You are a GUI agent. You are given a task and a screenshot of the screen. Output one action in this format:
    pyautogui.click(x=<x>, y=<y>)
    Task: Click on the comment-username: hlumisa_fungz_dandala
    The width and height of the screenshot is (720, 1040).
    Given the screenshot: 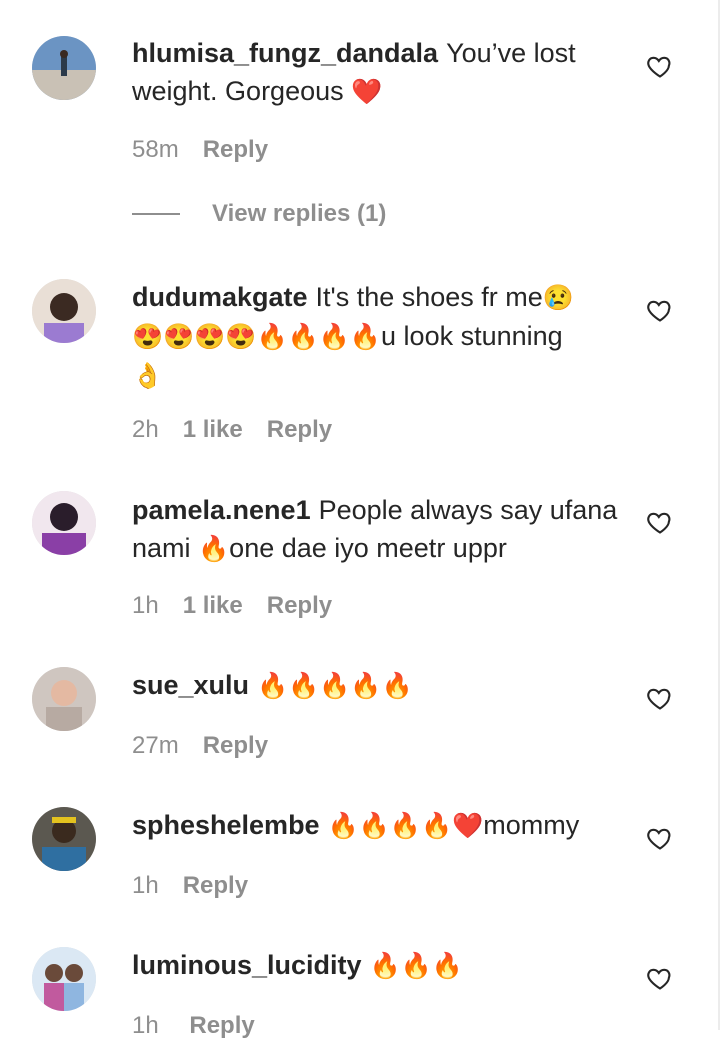 What is the action you would take?
    pyautogui.click(x=285, y=53)
    